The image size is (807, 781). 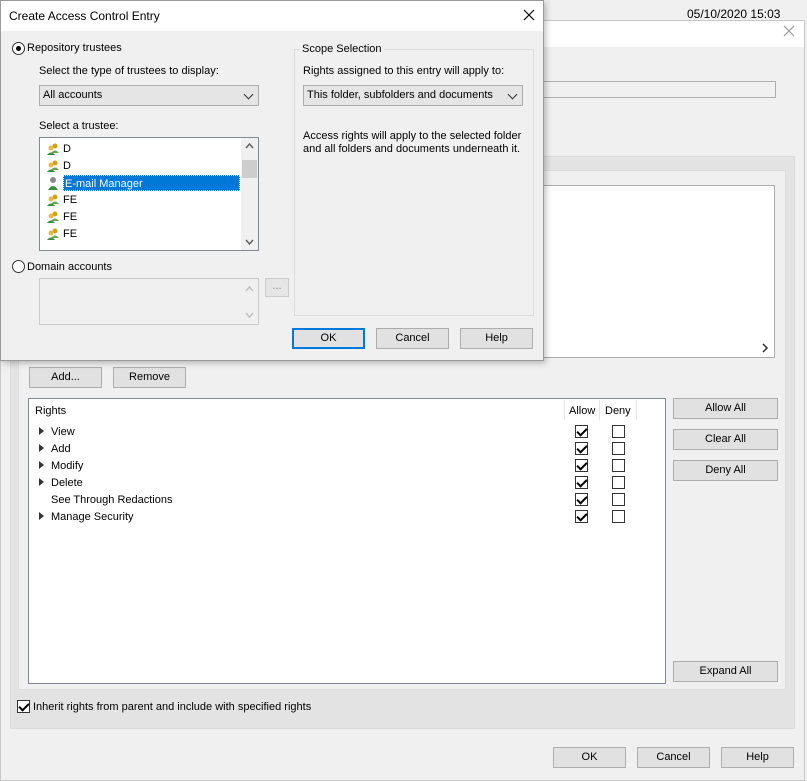 I want to click on scope-select-value: This folder, subfolders and documents, so click(x=400, y=95).